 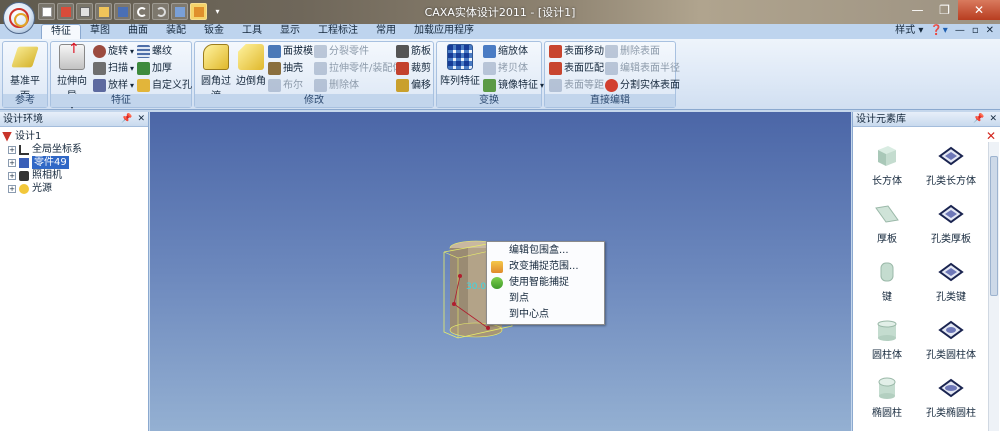 What do you see at coordinates (951, 297) in the screenshot?
I see `library-item-label: 孔类键` at bounding box center [951, 297].